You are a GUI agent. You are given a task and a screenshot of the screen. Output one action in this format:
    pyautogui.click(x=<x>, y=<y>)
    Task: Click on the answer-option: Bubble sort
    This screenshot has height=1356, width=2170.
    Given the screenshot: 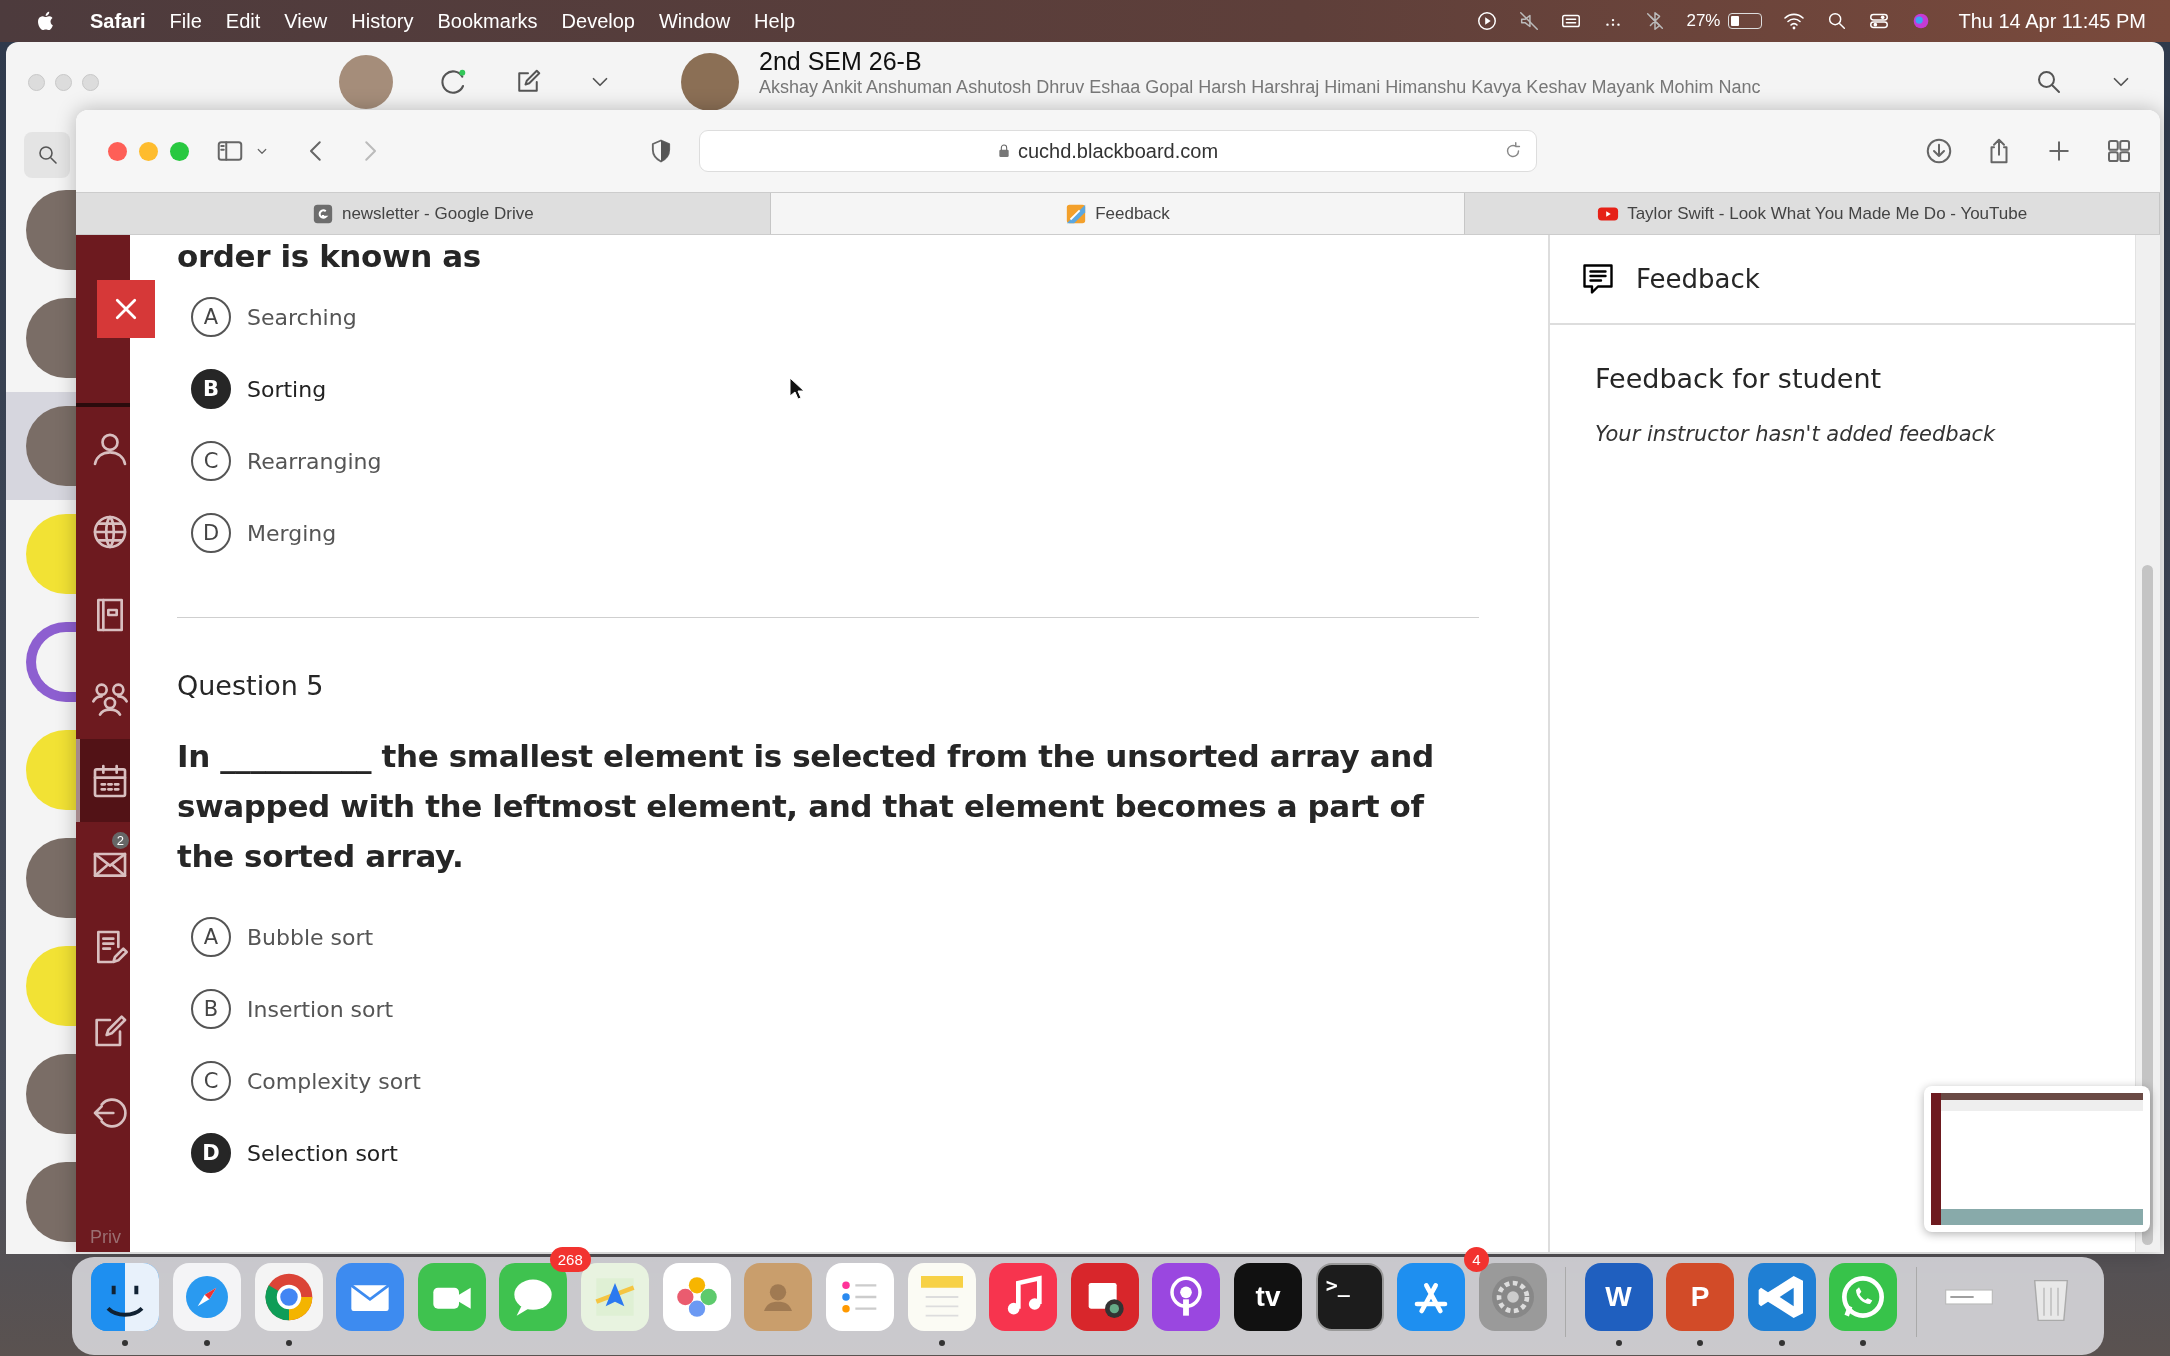 What is the action you would take?
    pyautogui.click(x=310, y=937)
    